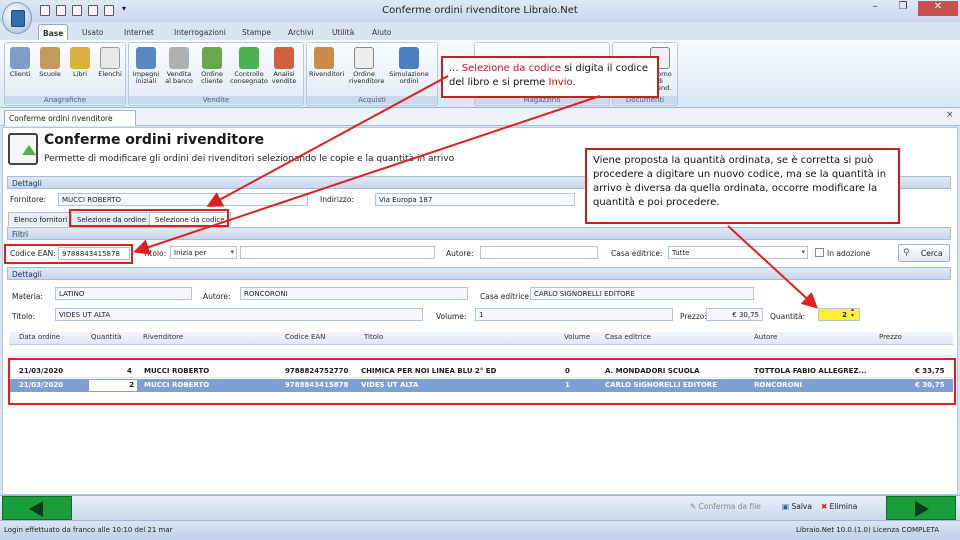 This screenshot has height=540, width=960. Describe the element at coordinates (839, 506) in the screenshot. I see `elimina-button: ✖ Elimina` at that location.